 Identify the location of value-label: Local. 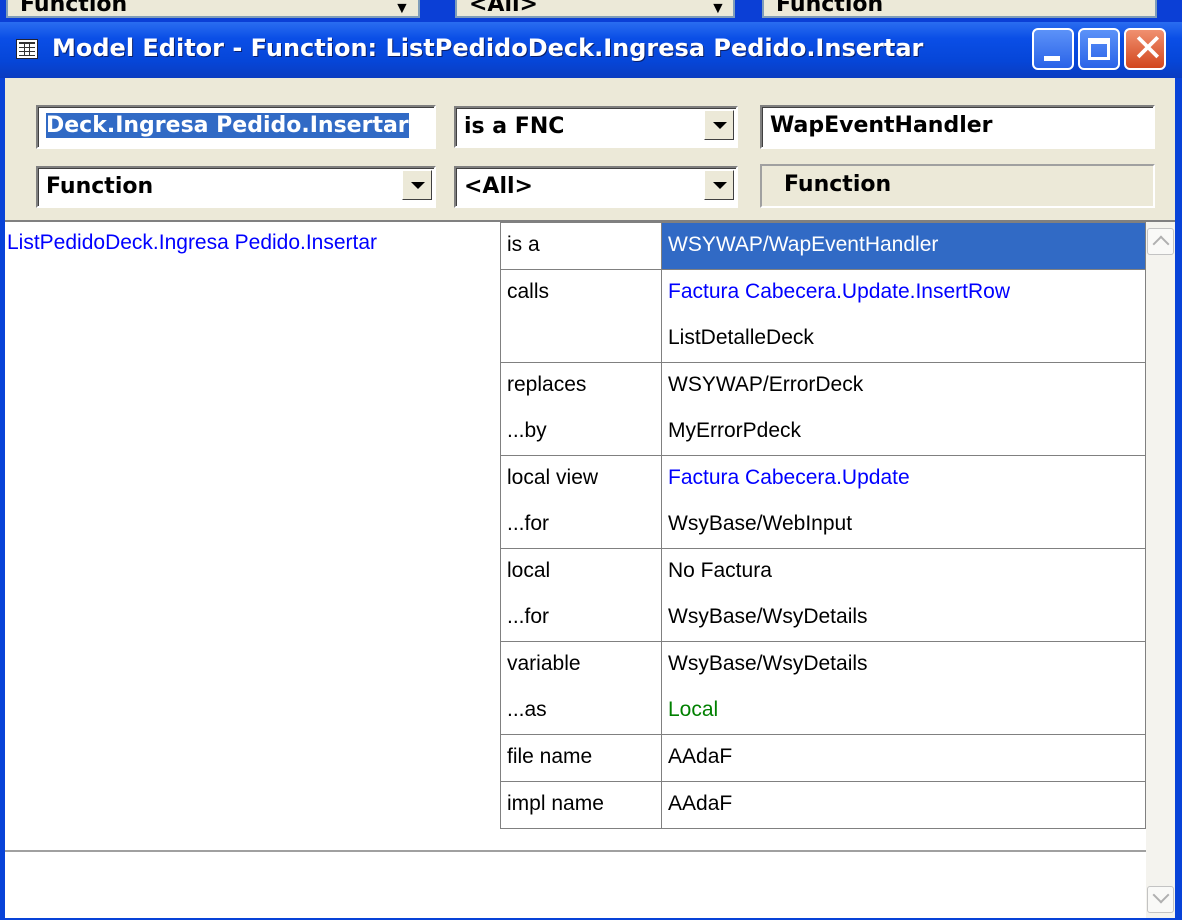
(903, 711).